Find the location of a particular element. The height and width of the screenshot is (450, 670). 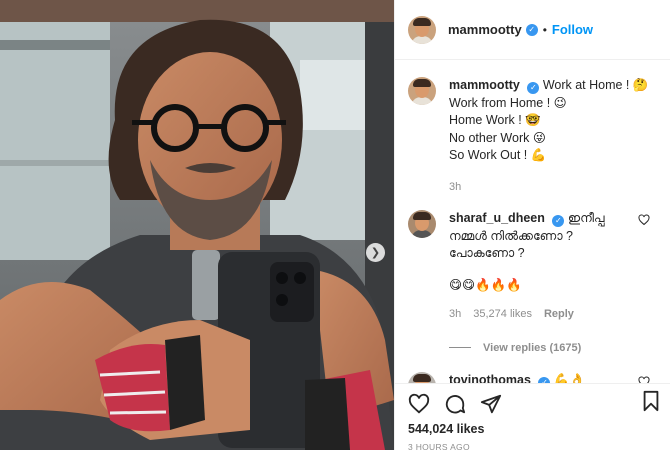

comment-icon is located at coordinates (455, 404).